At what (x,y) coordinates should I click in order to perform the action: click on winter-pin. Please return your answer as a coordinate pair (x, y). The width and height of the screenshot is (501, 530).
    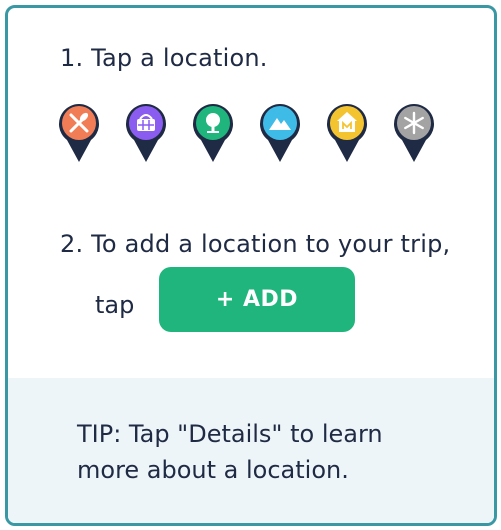
    Looking at the image, I should click on (414, 132).